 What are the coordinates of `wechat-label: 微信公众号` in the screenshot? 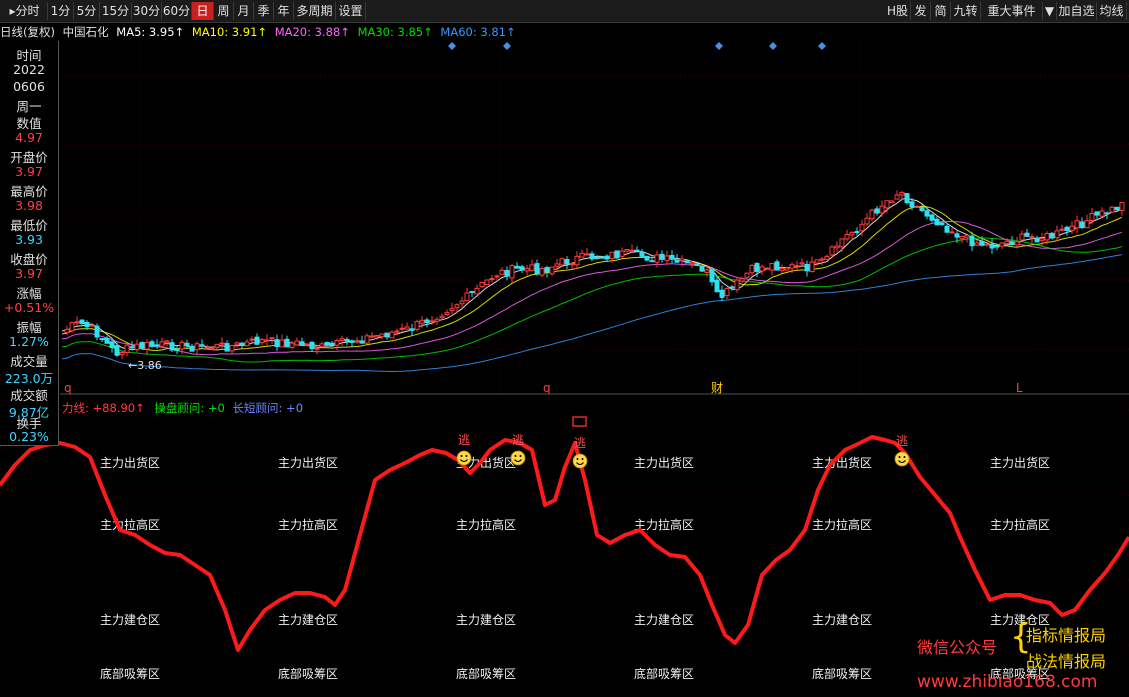 It's located at (957, 647).